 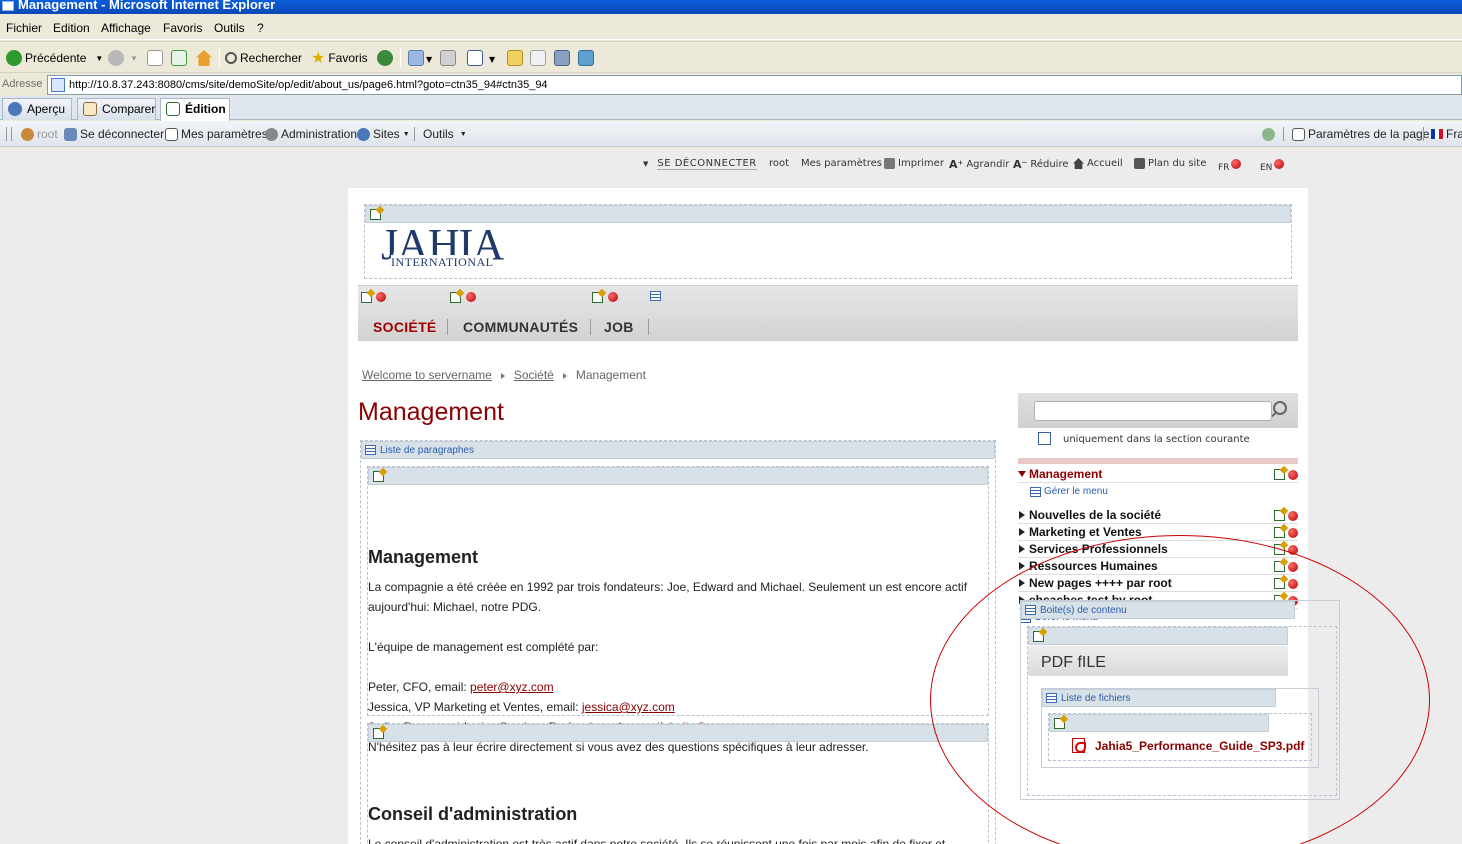 What do you see at coordinates (445, 134) in the screenshot?
I see `tools-menu: Outils ▼` at bounding box center [445, 134].